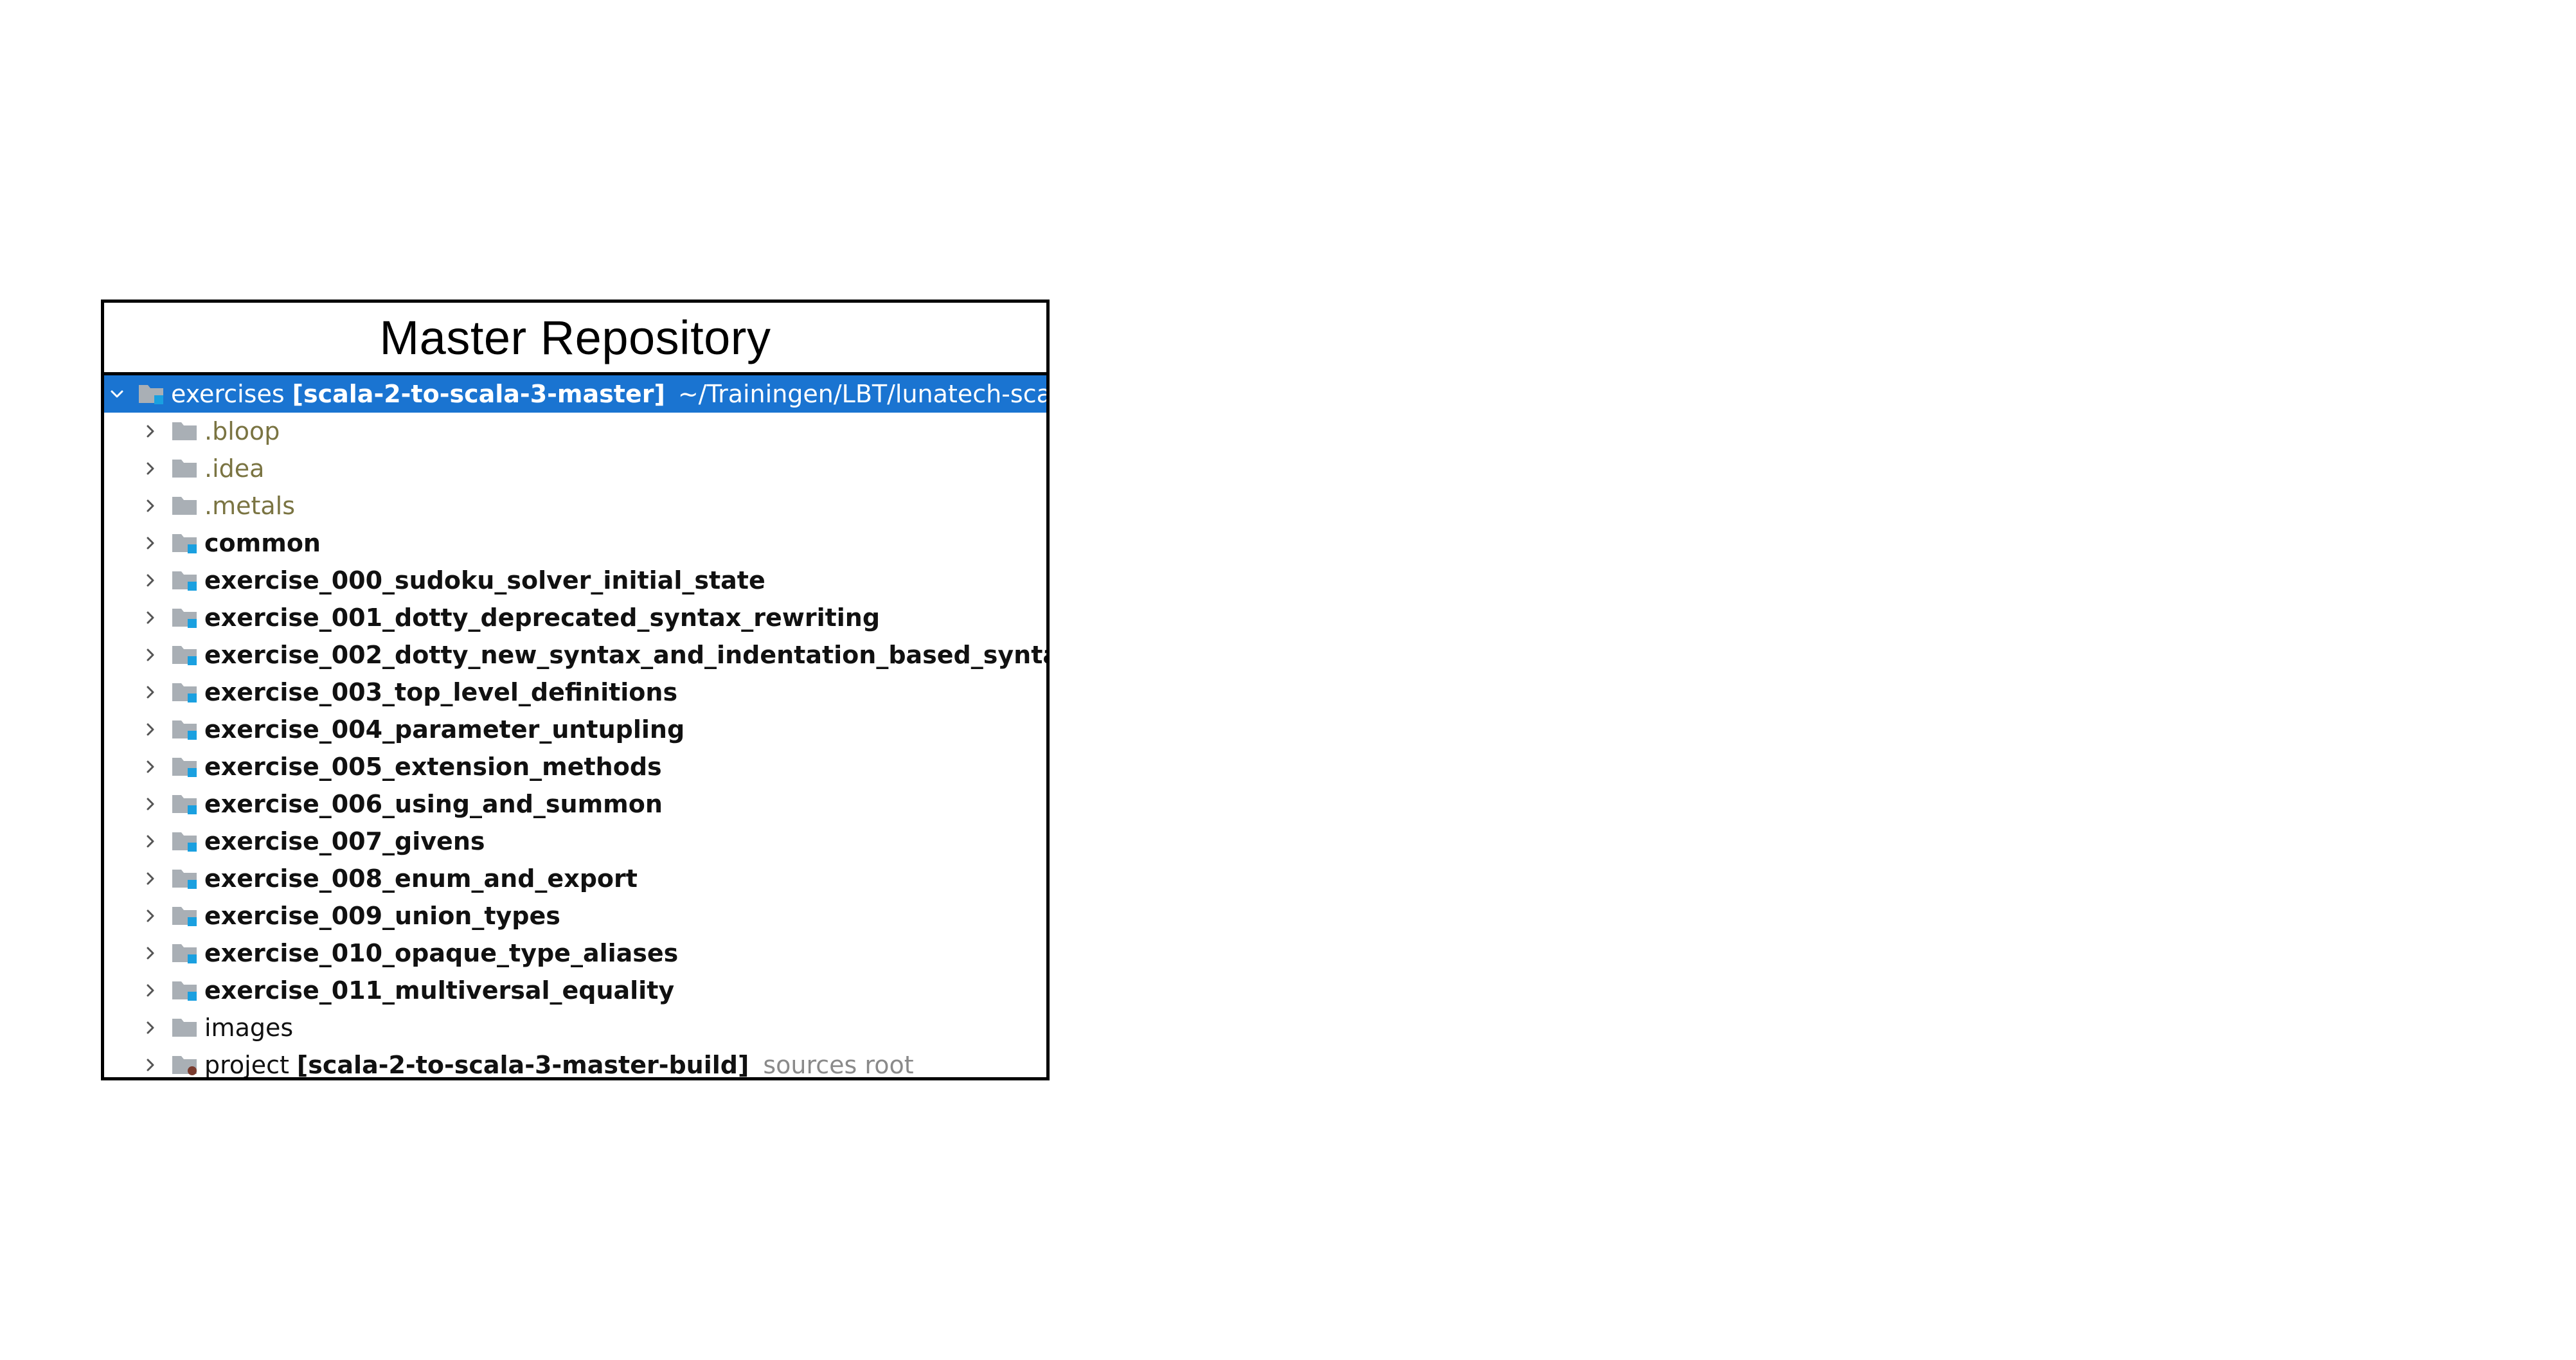 The image size is (2576, 1360). What do you see at coordinates (575, 431) in the screenshot?
I see `tree-item-row: .bloop` at bounding box center [575, 431].